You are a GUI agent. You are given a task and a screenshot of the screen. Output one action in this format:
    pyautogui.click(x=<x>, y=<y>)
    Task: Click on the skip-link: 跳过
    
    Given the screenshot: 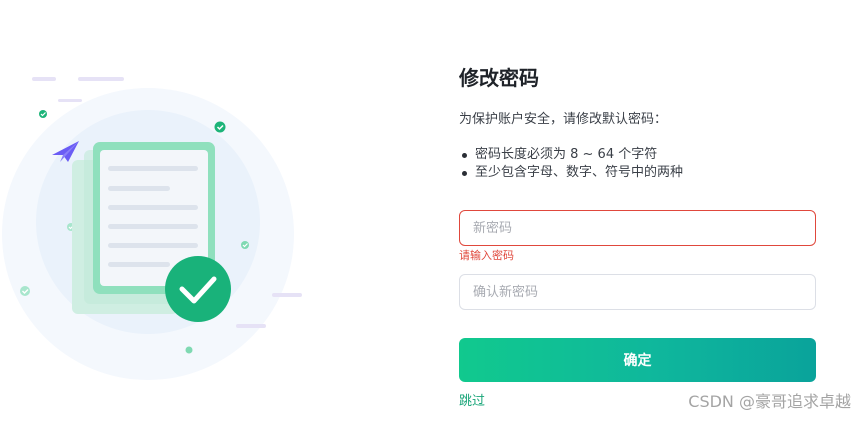 What is the action you would take?
    pyautogui.click(x=472, y=402)
    